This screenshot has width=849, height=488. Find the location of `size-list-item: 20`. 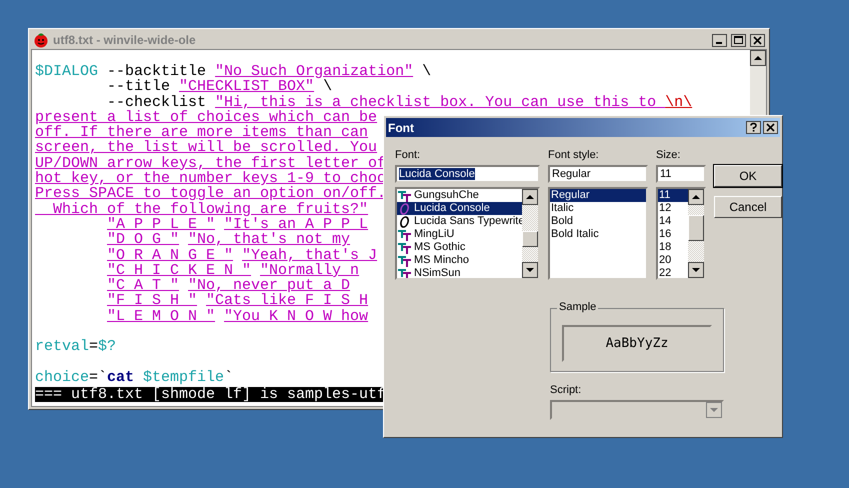

size-list-item: 20 is located at coordinates (673, 260).